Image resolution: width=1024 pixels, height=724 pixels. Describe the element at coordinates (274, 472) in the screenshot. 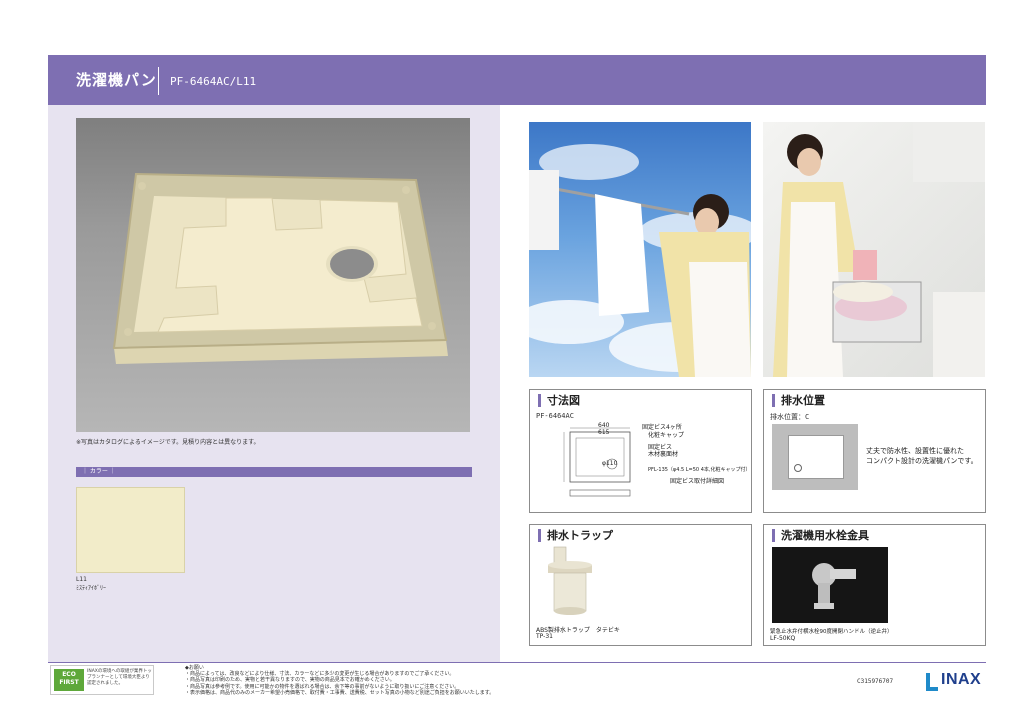

I see `color-section-header: ｜ カラー ｜` at that location.